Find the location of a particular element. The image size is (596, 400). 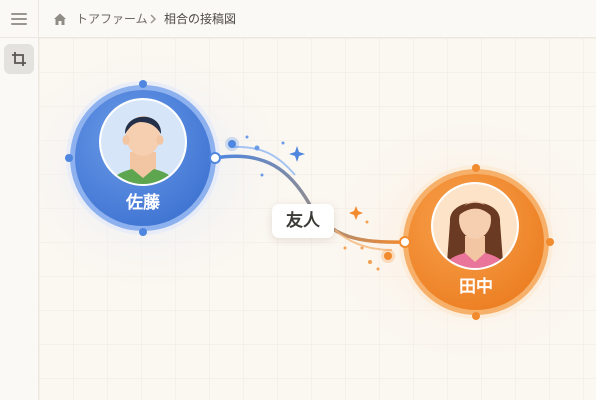

breadcrumb-item-farm: トアファーム is located at coordinates (112, 19).